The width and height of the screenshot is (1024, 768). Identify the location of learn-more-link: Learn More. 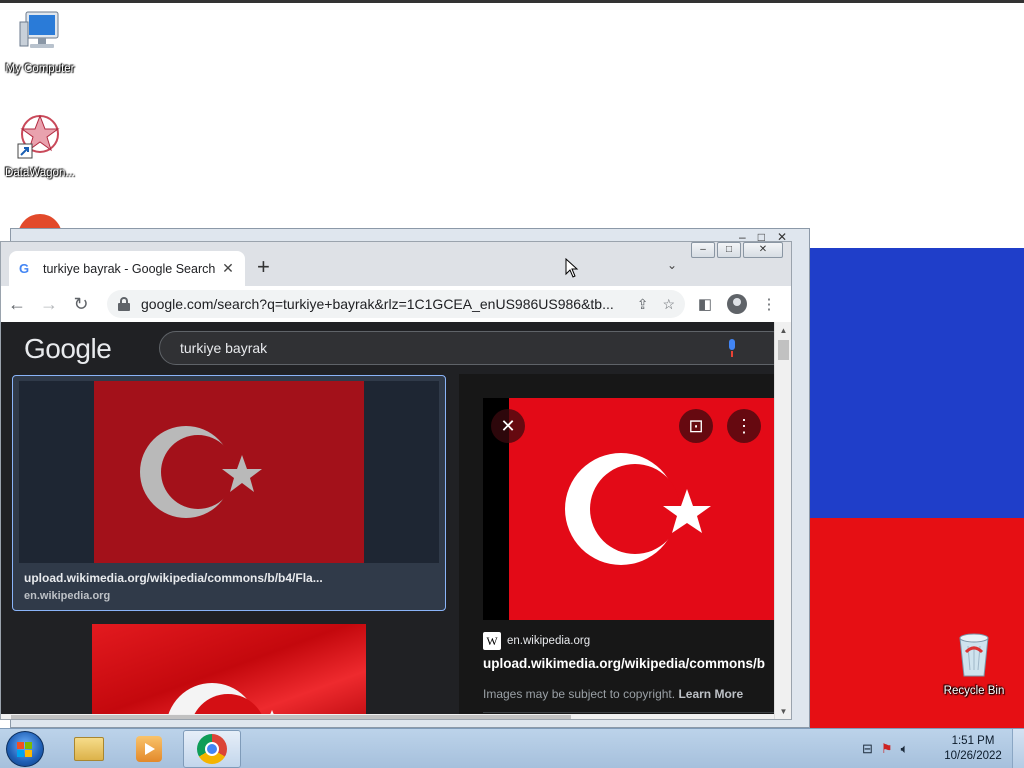
(710, 694).